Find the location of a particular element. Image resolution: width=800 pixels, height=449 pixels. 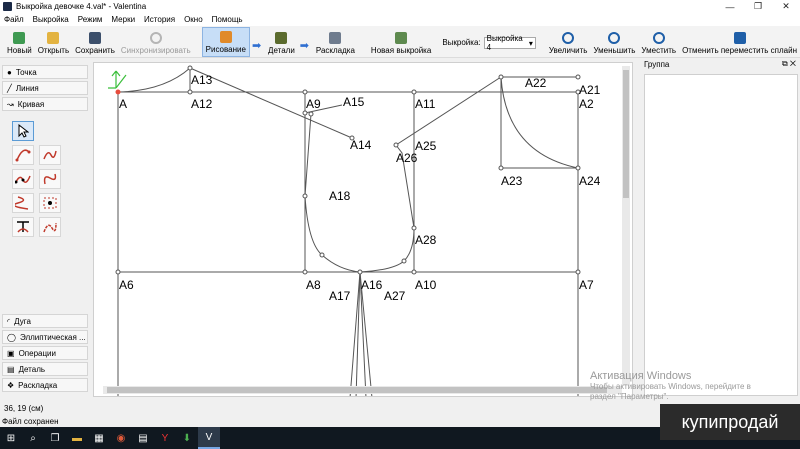

cut-spline-tool is located at coordinates (50, 227).